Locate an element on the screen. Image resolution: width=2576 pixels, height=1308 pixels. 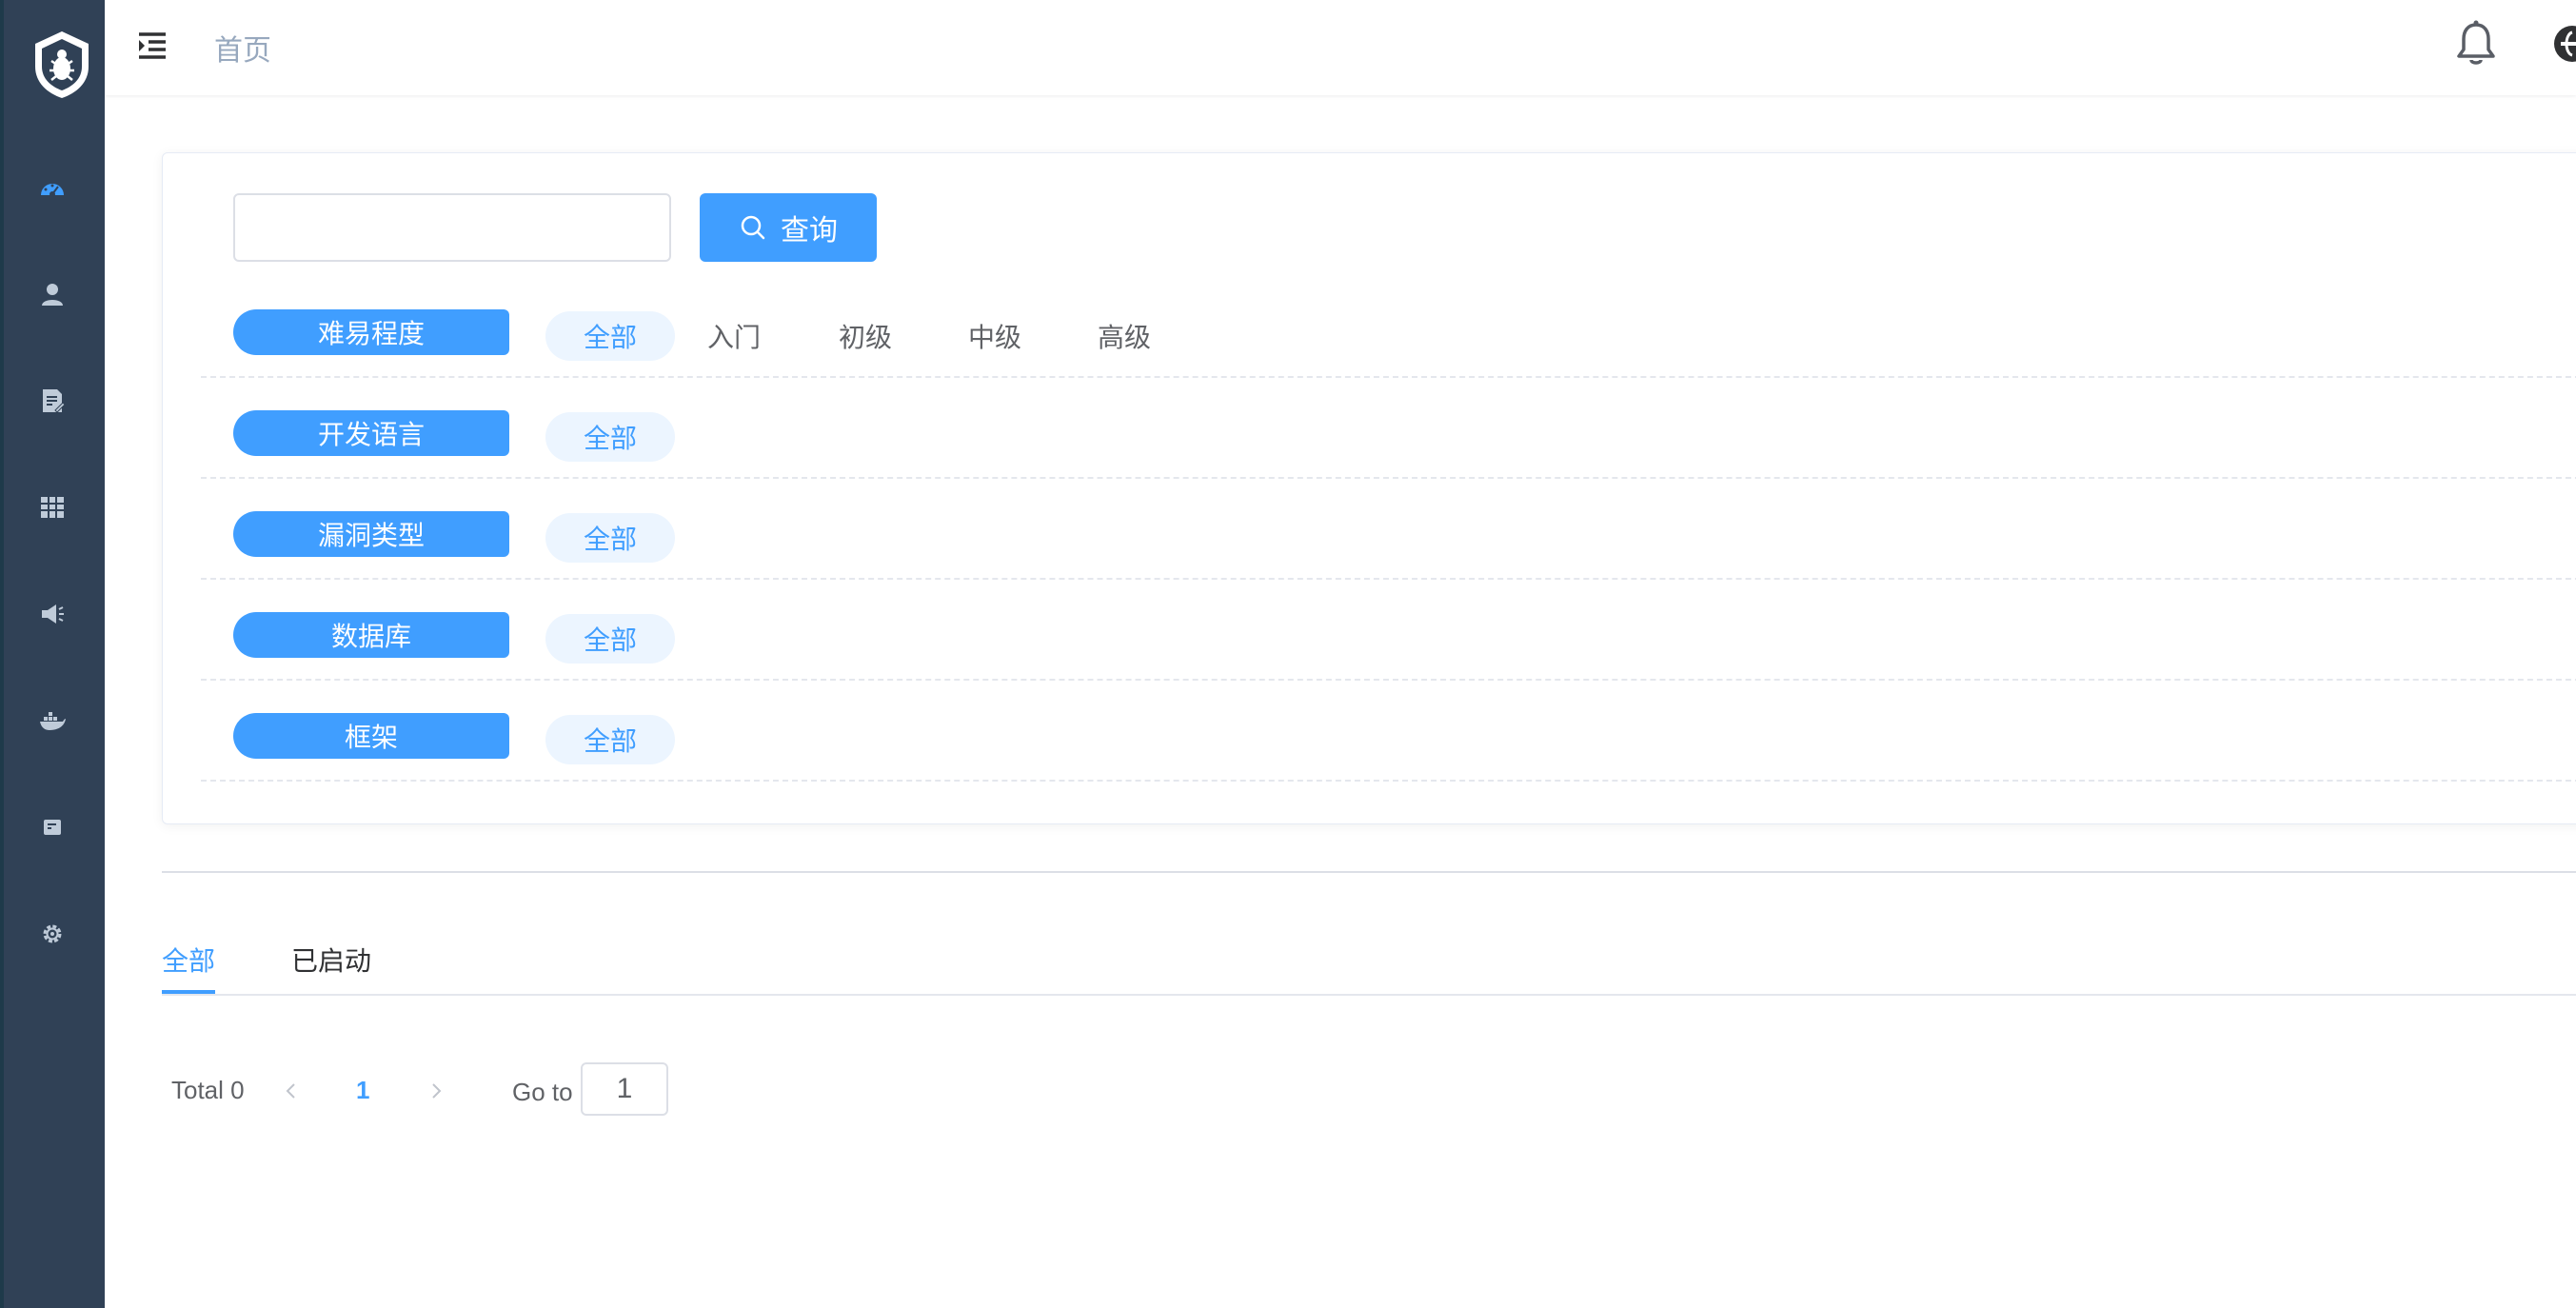
app-logo-icon is located at coordinates (62, 65).